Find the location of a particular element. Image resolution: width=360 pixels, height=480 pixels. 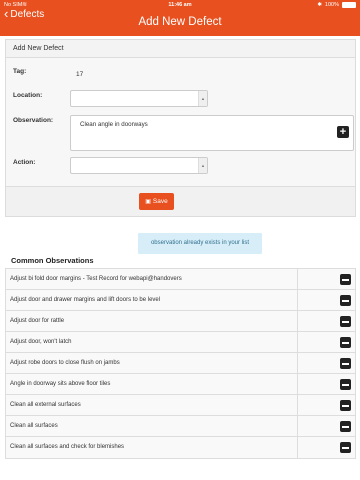

observation-item-text: Adjust door for rattle is located at coordinates (37, 321).